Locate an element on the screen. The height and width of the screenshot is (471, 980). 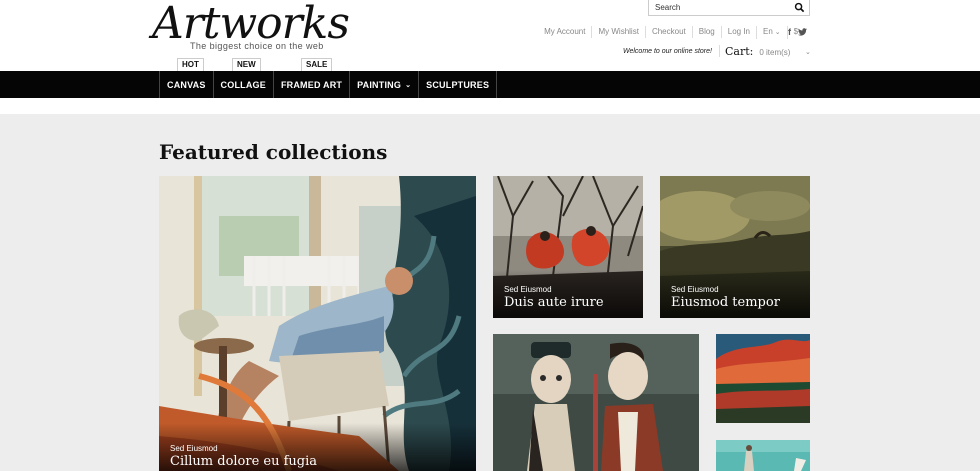
collection-tile: Sed Eiusmod Duis aute irure is located at coordinates (568, 247).